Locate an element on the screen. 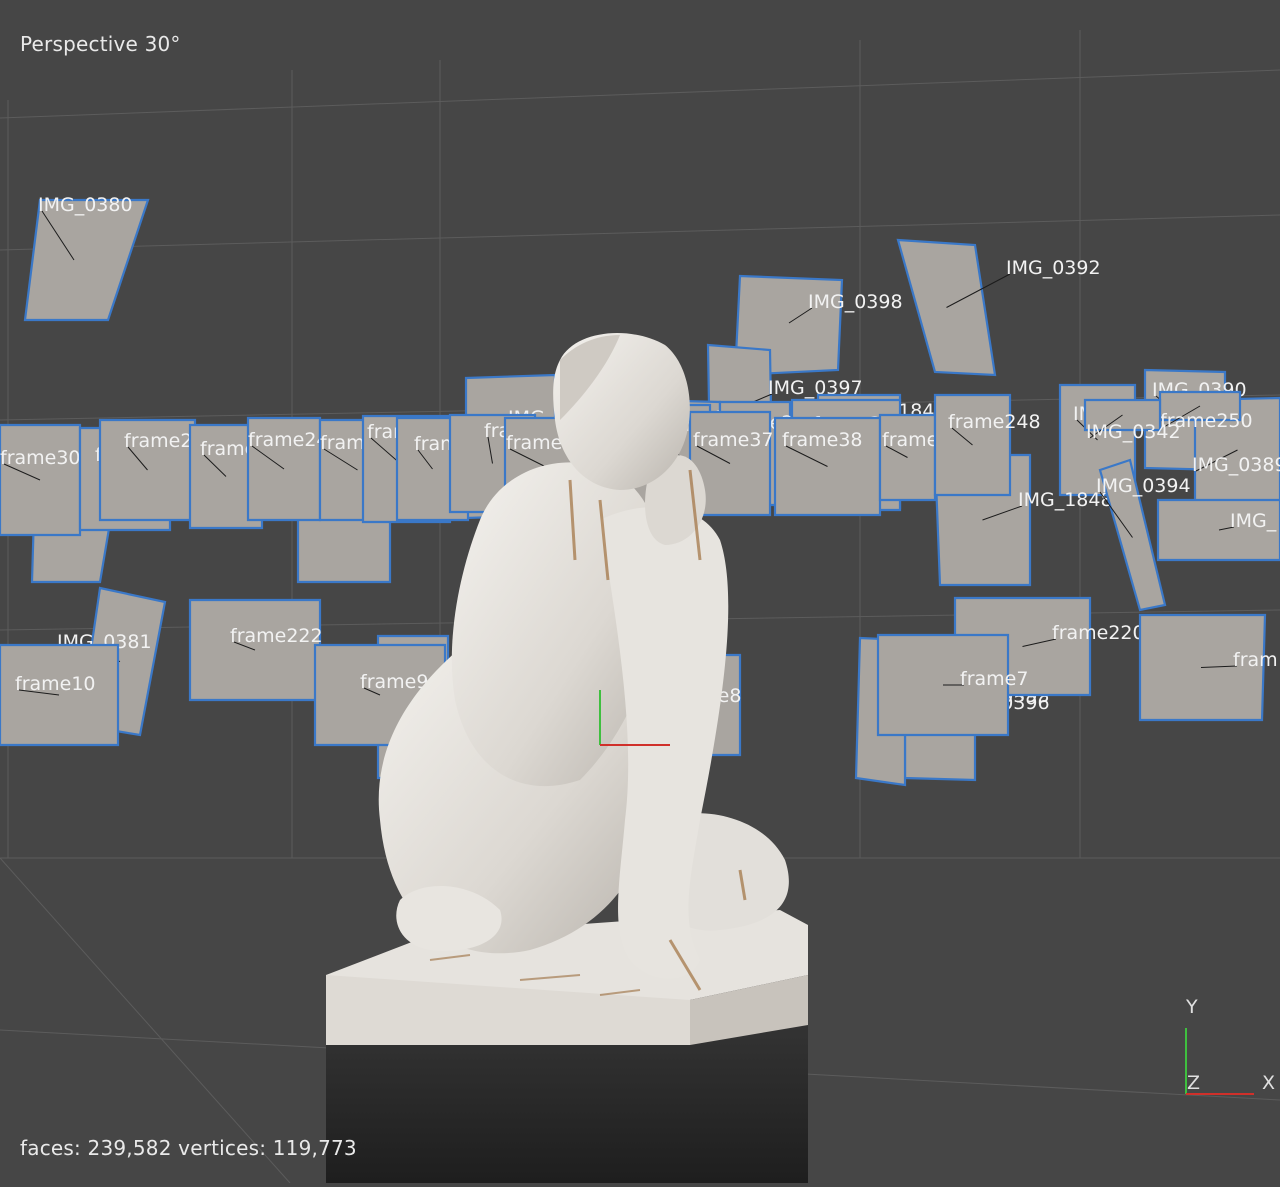 This screenshot has width=1280, height=1187. camera-label: frame248 is located at coordinates (994, 422).